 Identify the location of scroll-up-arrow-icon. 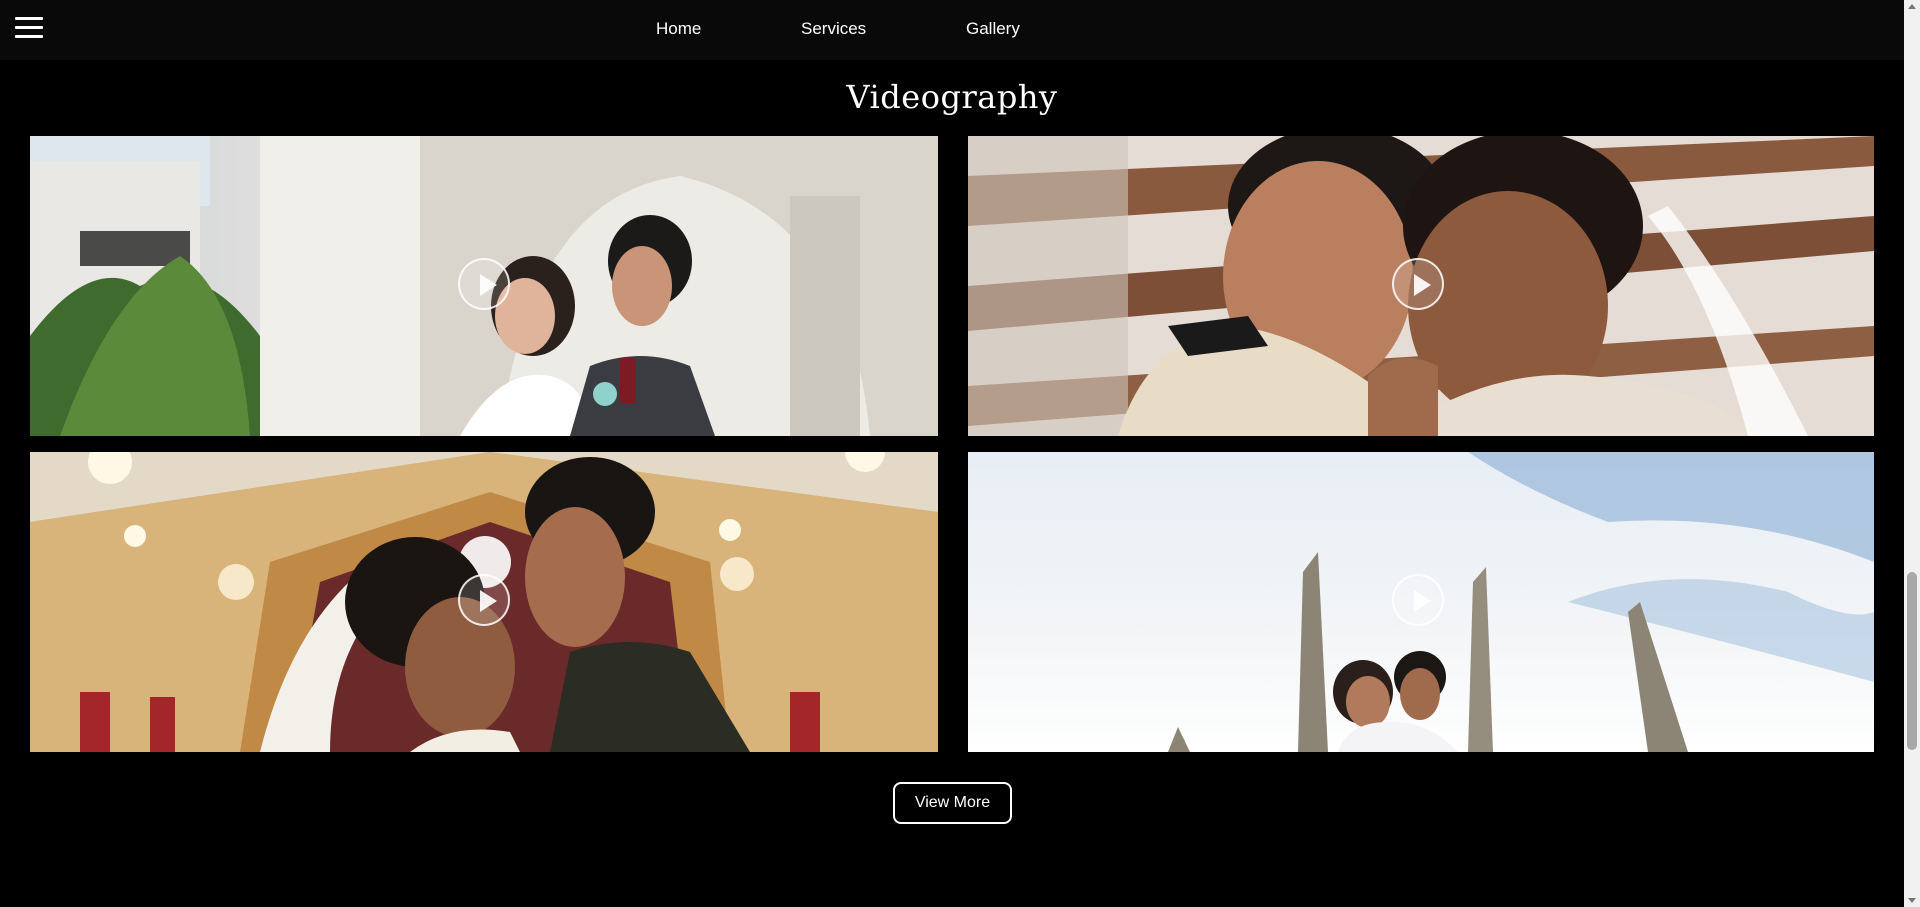
(1912, 6).